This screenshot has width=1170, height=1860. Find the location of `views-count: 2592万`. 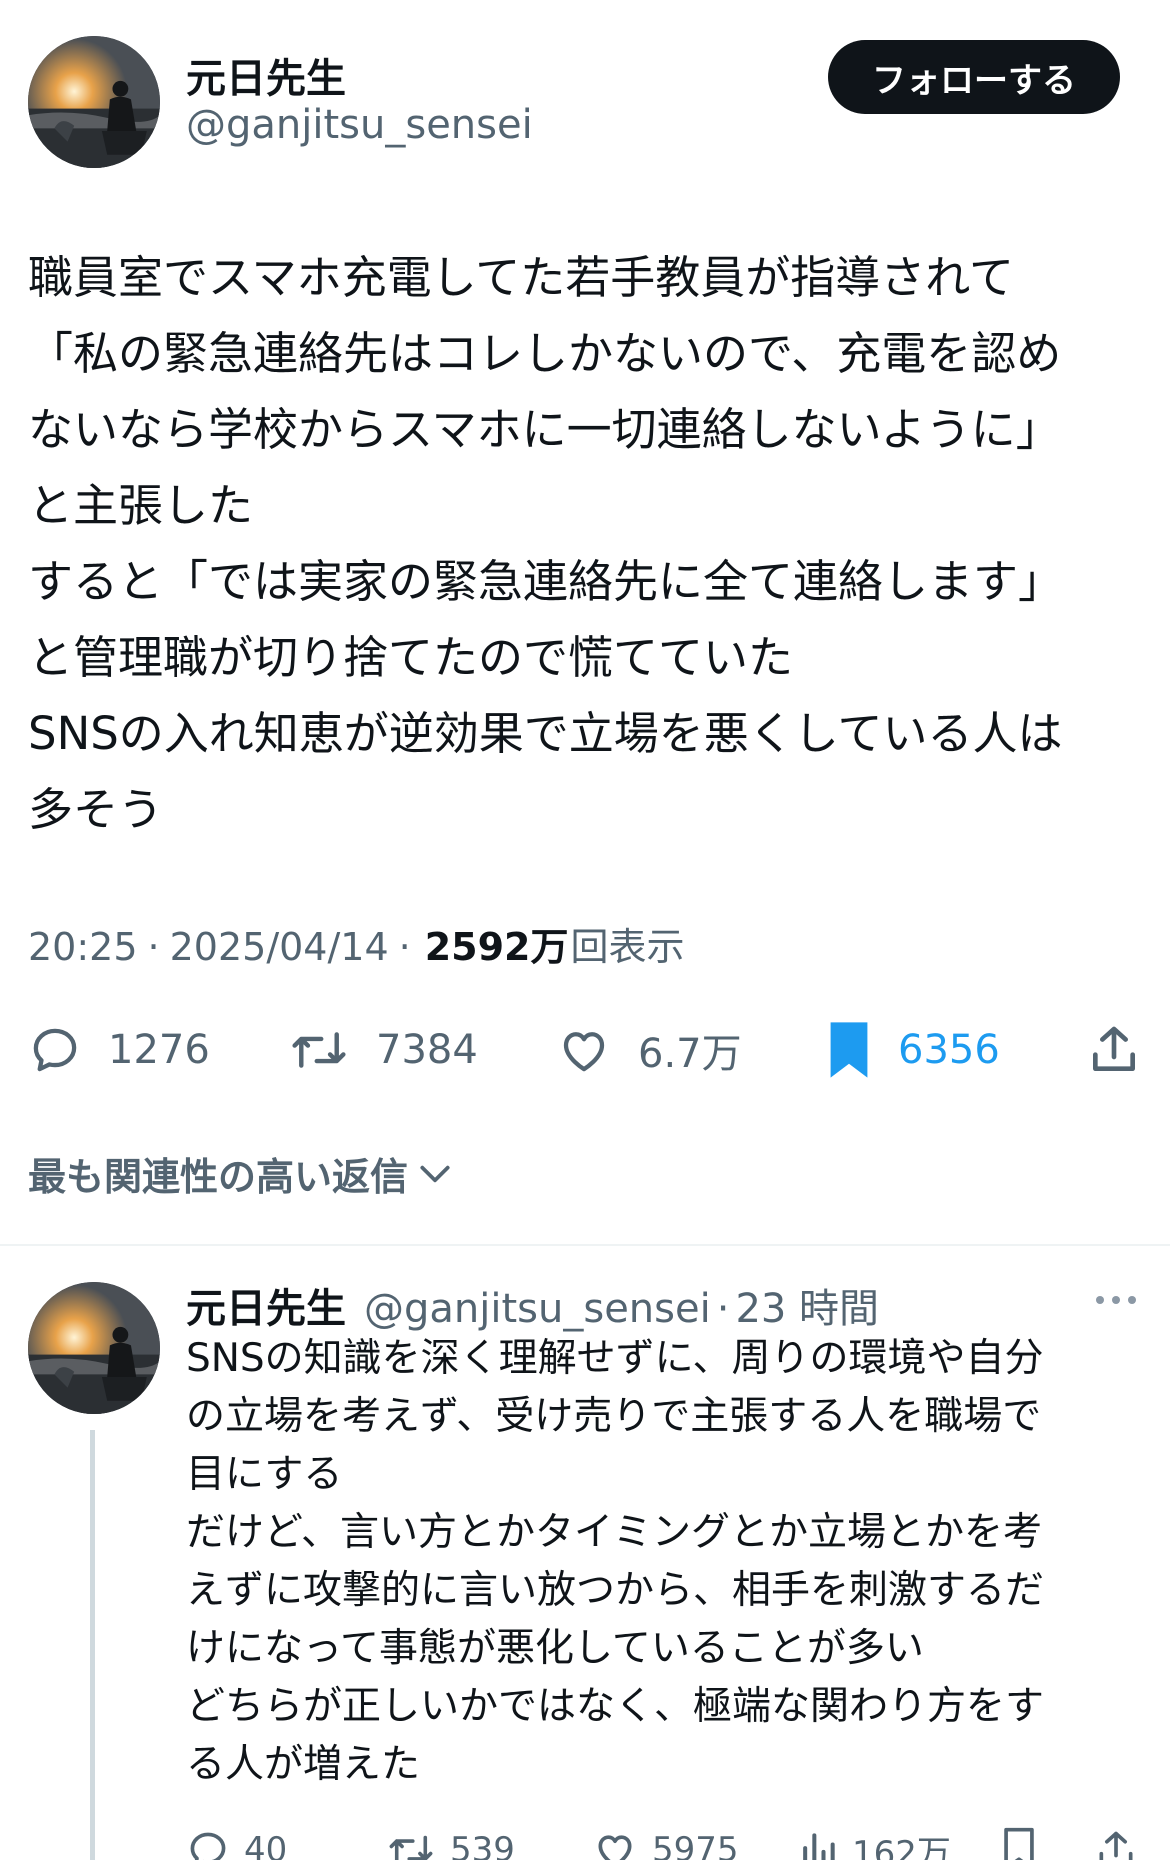

views-count: 2592万 is located at coordinates (497, 943).